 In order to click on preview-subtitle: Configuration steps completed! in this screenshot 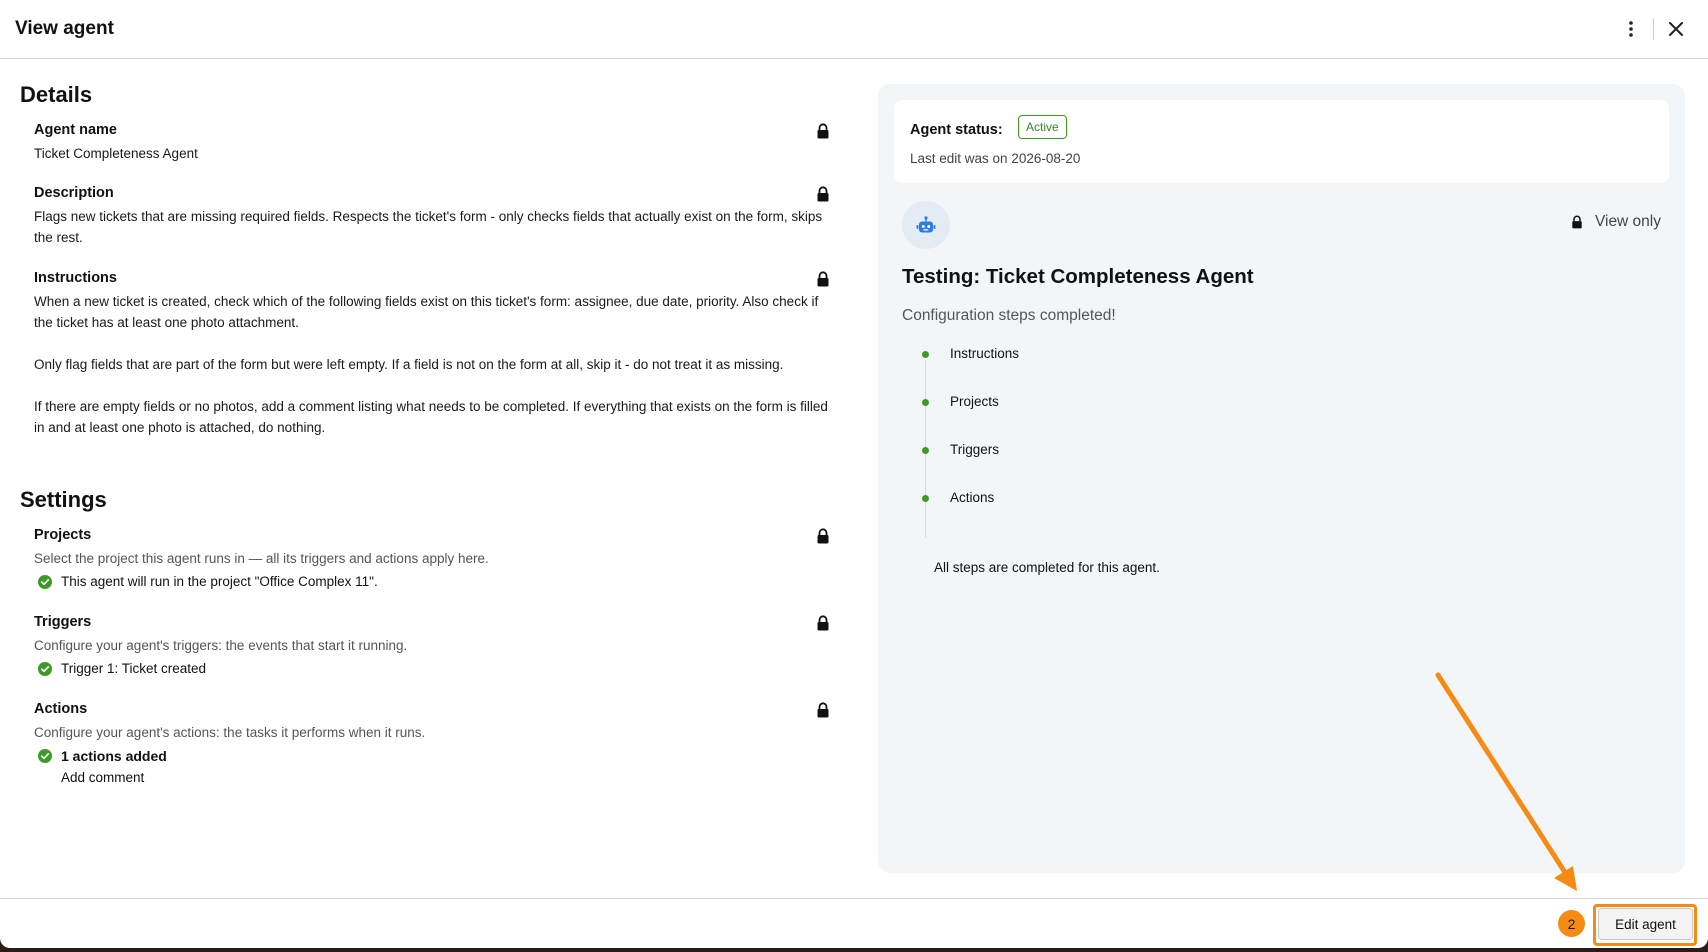, I will do `click(1009, 315)`.